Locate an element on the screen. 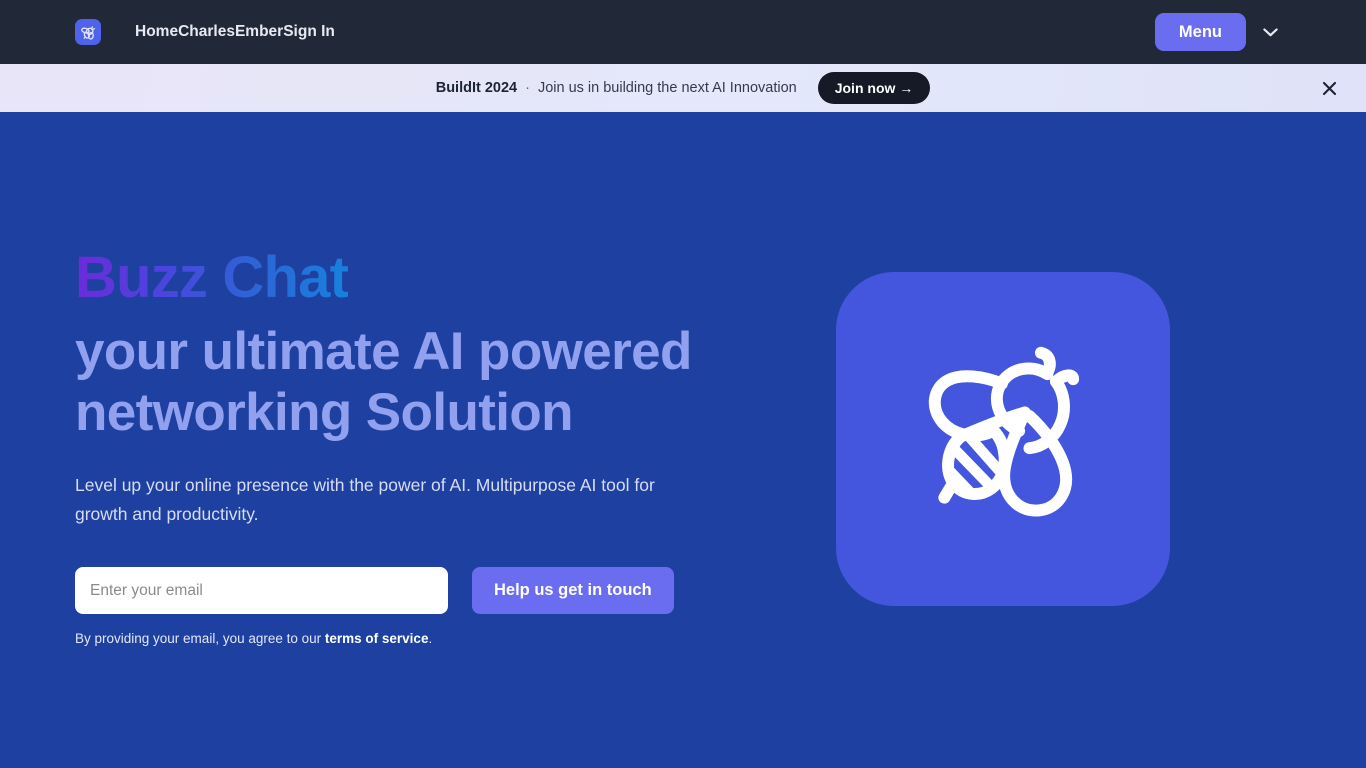 The height and width of the screenshot is (768, 1366). nav-item-sign-in: Sign In is located at coordinates (309, 32).